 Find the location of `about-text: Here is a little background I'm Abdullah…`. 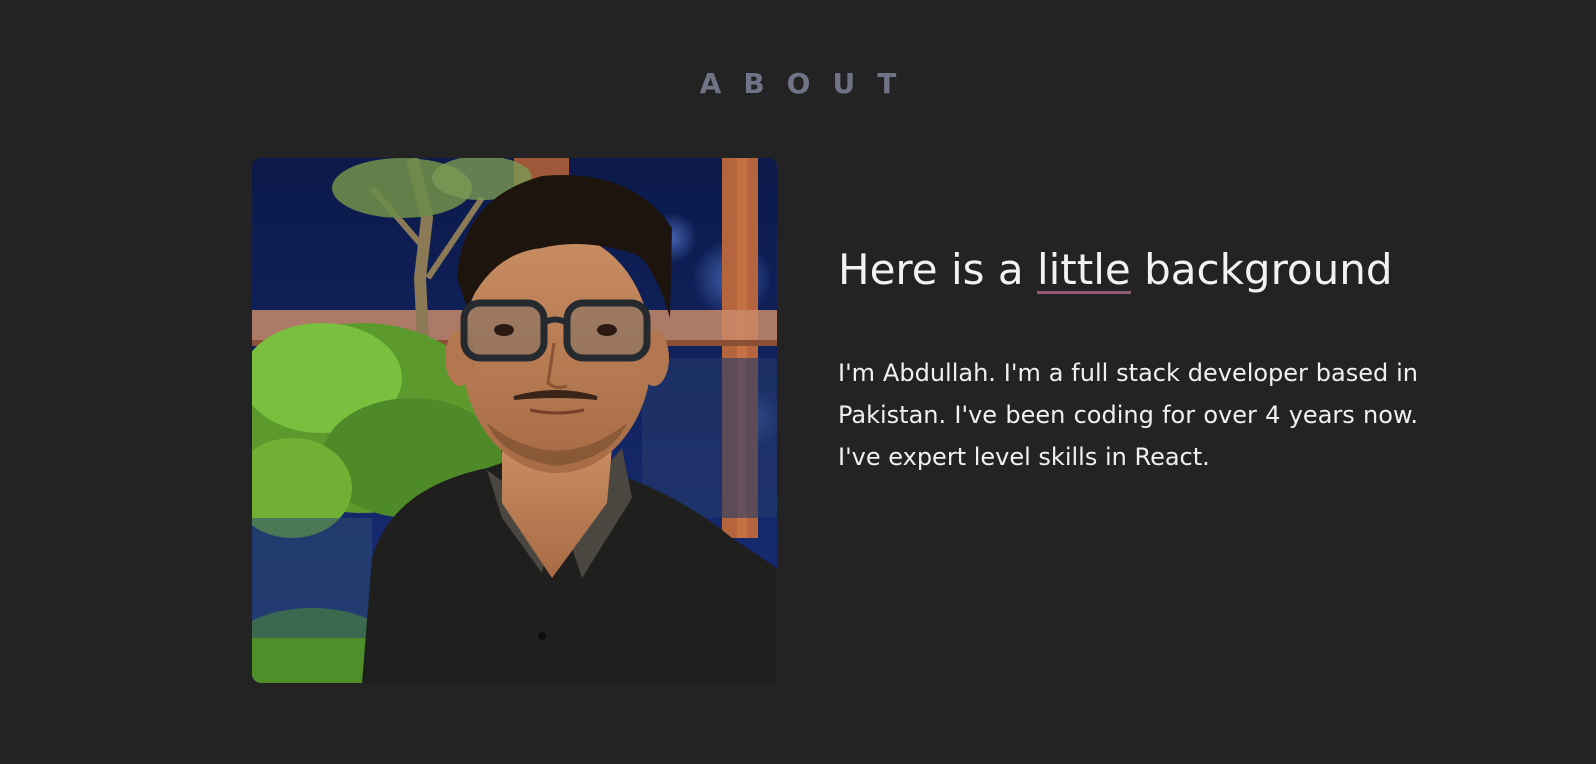

about-text: Here is a little background I'm Abdullah… is located at coordinates (1128, 371).